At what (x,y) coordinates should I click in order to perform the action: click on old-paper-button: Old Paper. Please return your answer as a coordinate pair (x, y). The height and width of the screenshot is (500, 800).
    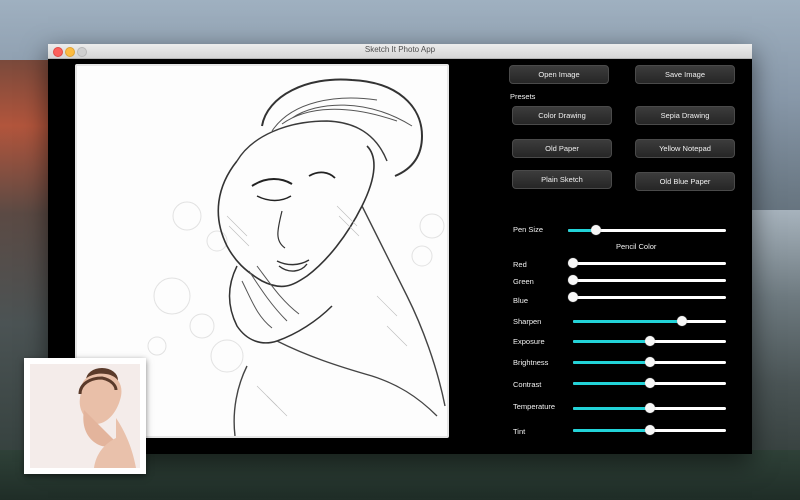
    Looking at the image, I should click on (562, 148).